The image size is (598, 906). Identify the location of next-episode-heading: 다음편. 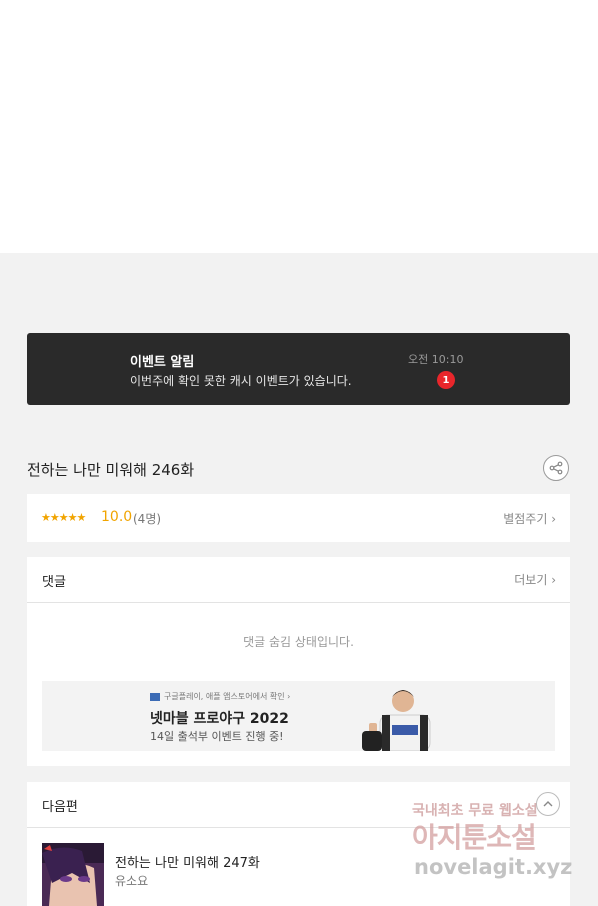
(60, 807).